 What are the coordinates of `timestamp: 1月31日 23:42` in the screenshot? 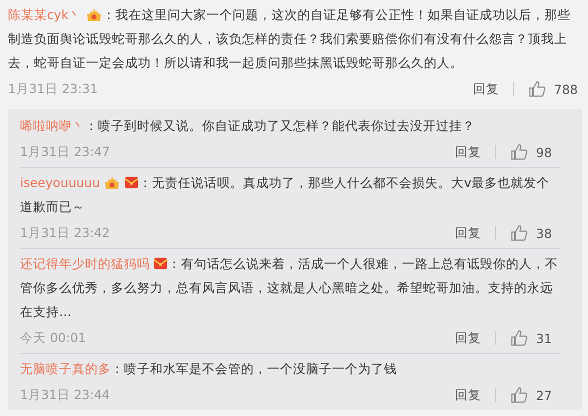 It's located at (65, 233).